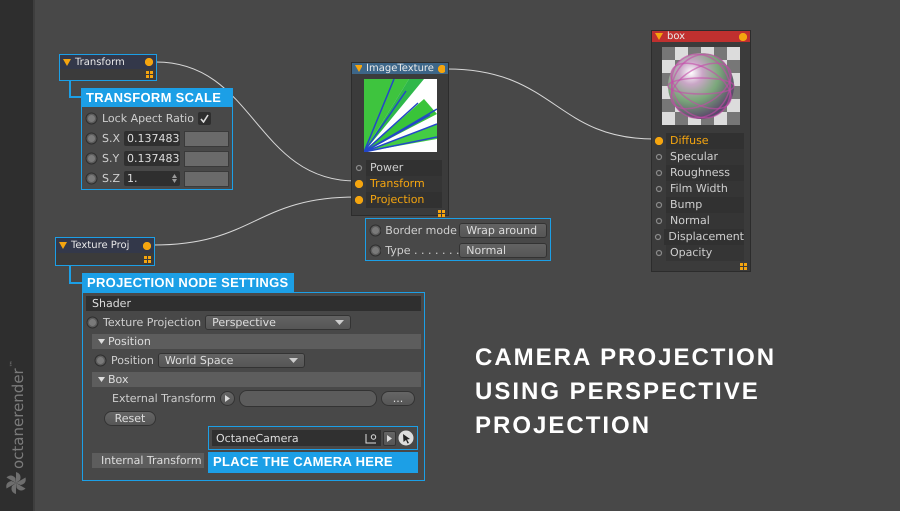 This screenshot has height=511, width=900. What do you see at coordinates (705, 157) in the screenshot?
I see `port-label: Specular` at bounding box center [705, 157].